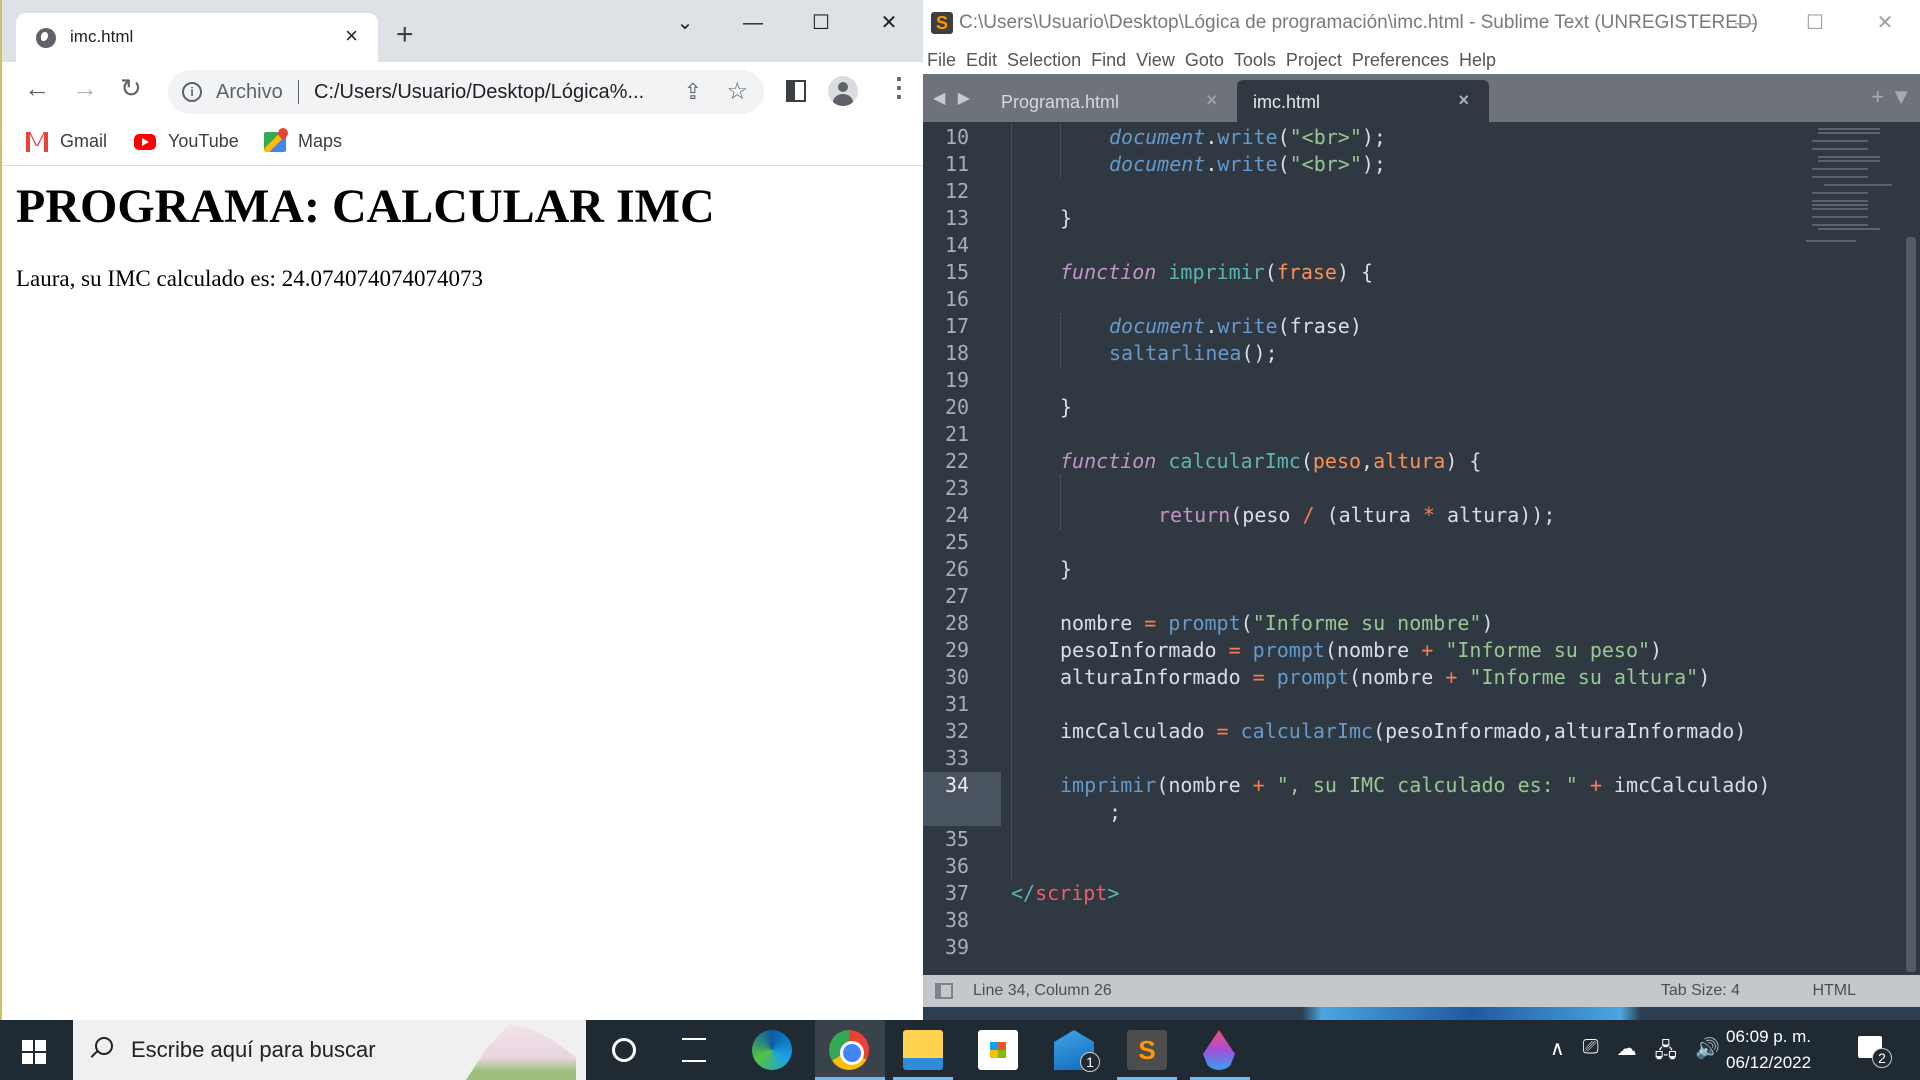  What do you see at coordinates (1591, 1053) in the screenshot?
I see `meet-now-icon: ⎚` at bounding box center [1591, 1053].